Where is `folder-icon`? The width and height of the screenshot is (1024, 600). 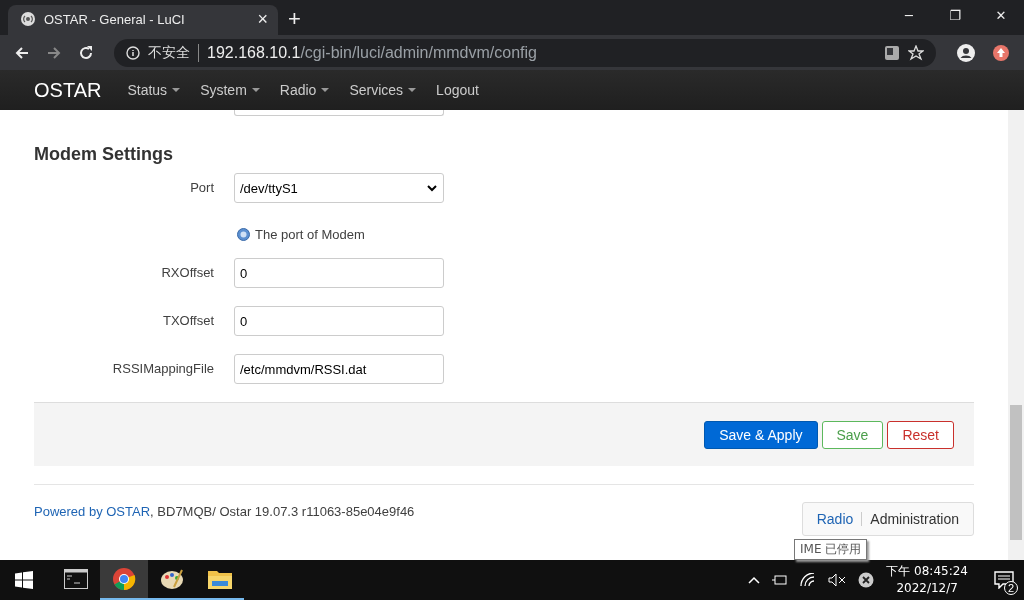
folder-icon is located at coordinates (220, 579).